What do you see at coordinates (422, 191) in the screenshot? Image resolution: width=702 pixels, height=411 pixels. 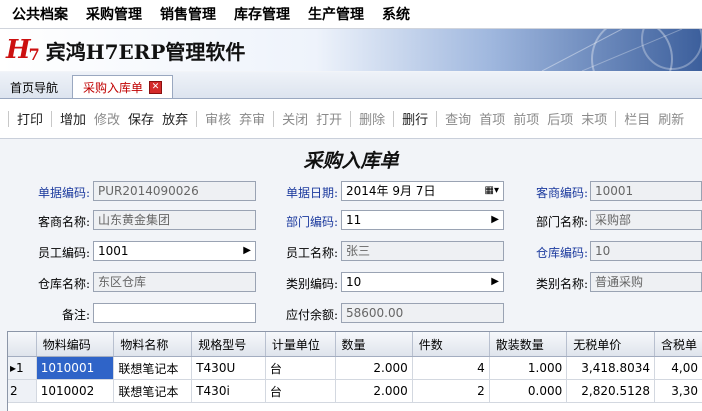 I see `doc-date-field: 2014年 9月 7日 ▦▾` at bounding box center [422, 191].